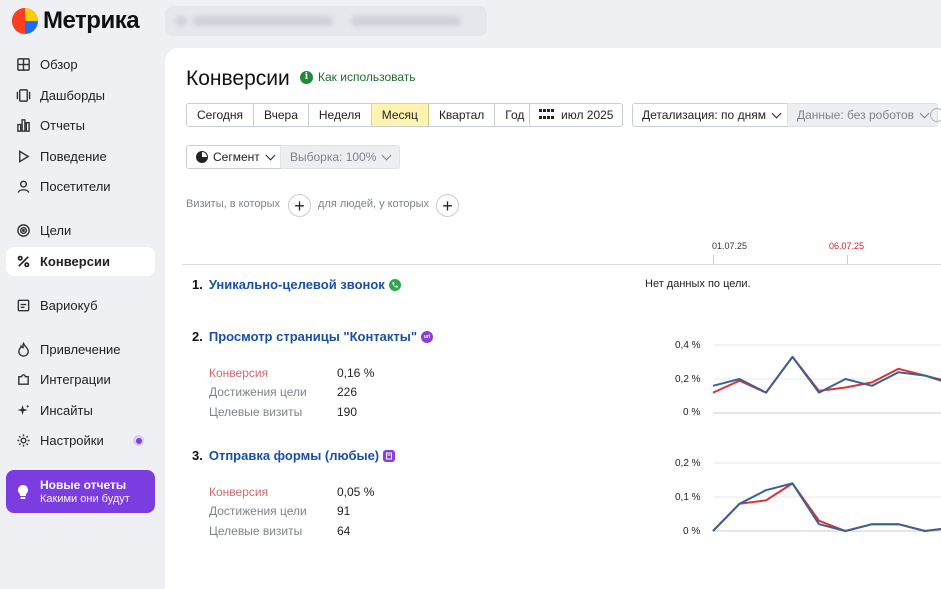 The height and width of the screenshot is (589, 941). I want to click on timeline-tick, so click(847, 259).